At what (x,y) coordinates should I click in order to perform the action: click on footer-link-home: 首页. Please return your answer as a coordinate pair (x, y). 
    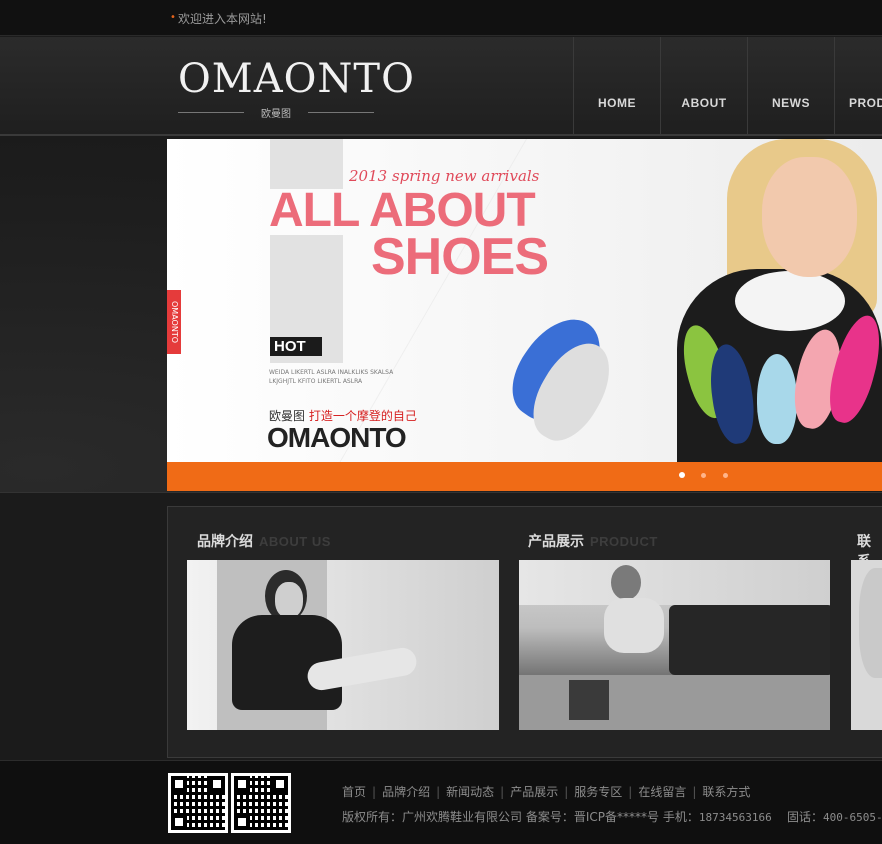
    Looking at the image, I should click on (354, 792).